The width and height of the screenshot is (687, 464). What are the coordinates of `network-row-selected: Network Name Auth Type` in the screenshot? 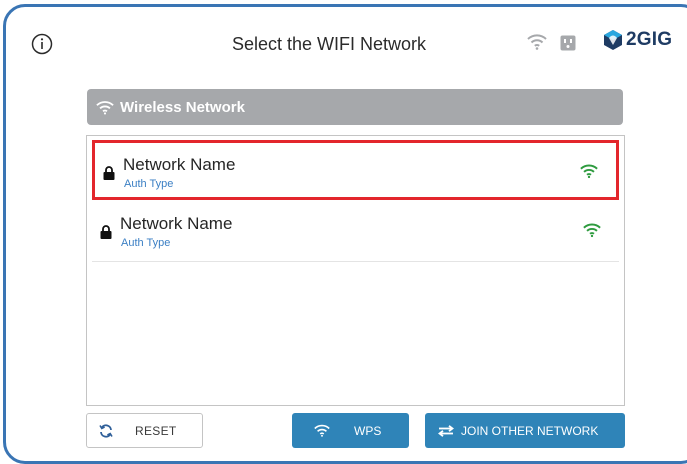 It's located at (355, 170).